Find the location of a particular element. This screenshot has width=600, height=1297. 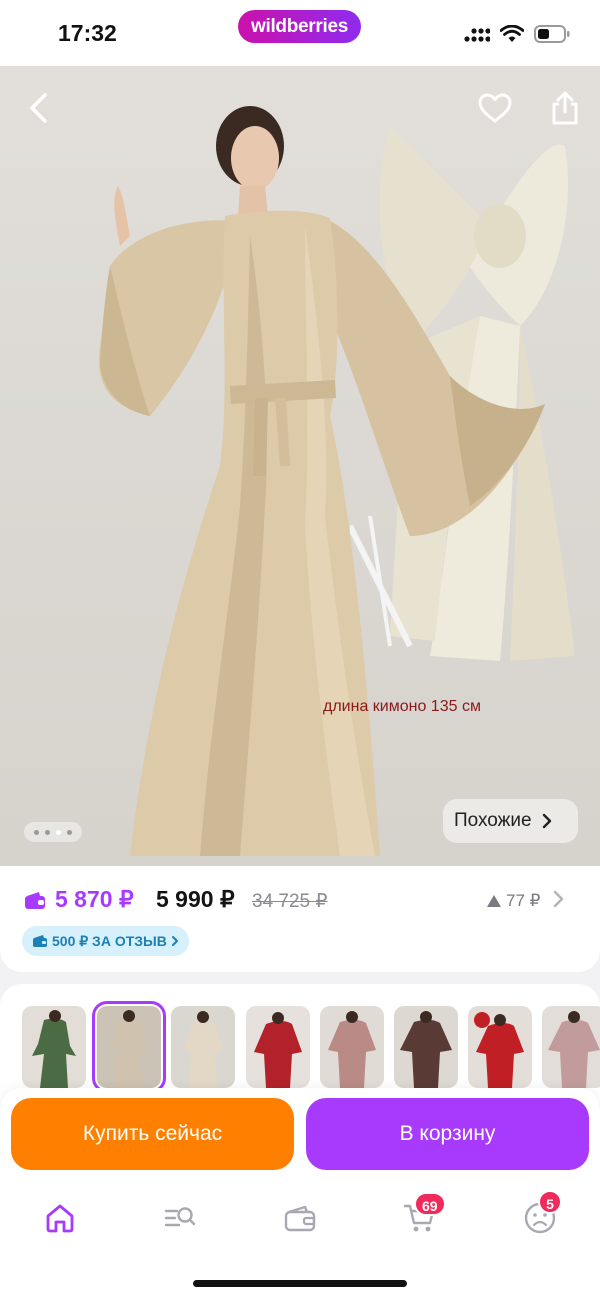

color-variants is located at coordinates (300, 1044).